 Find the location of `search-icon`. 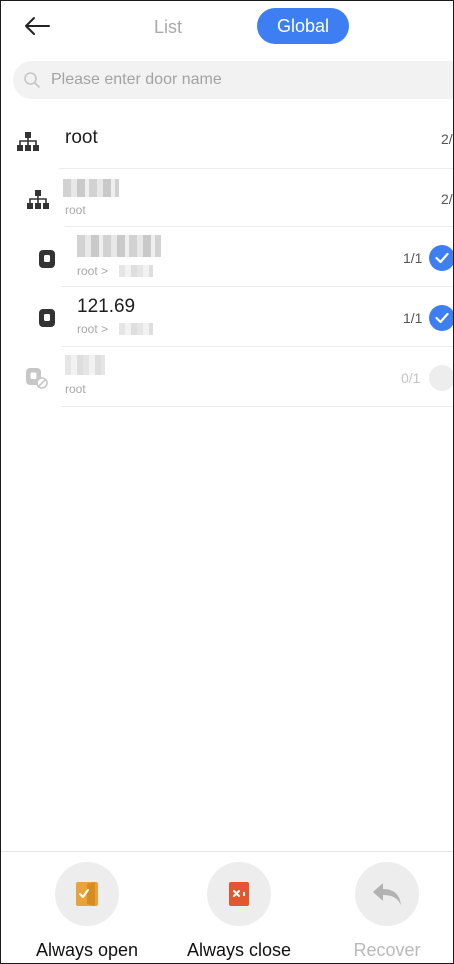

search-icon is located at coordinates (32, 80).